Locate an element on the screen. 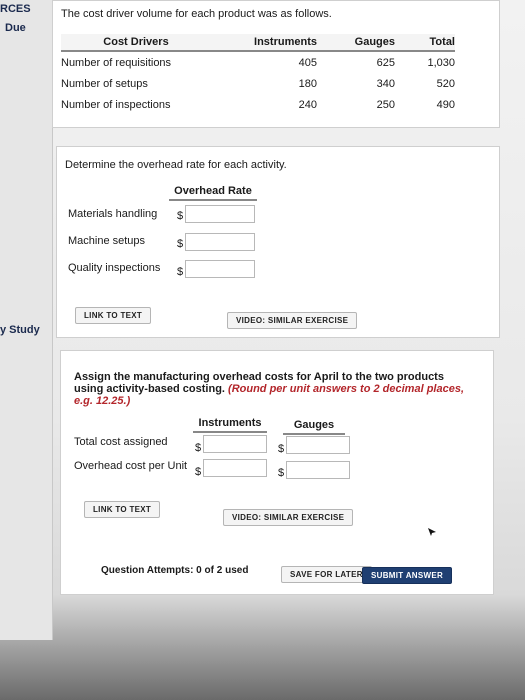 The width and height of the screenshot is (525, 700). overhead-rate-header-label: Overhead Rate is located at coordinates (213, 191).